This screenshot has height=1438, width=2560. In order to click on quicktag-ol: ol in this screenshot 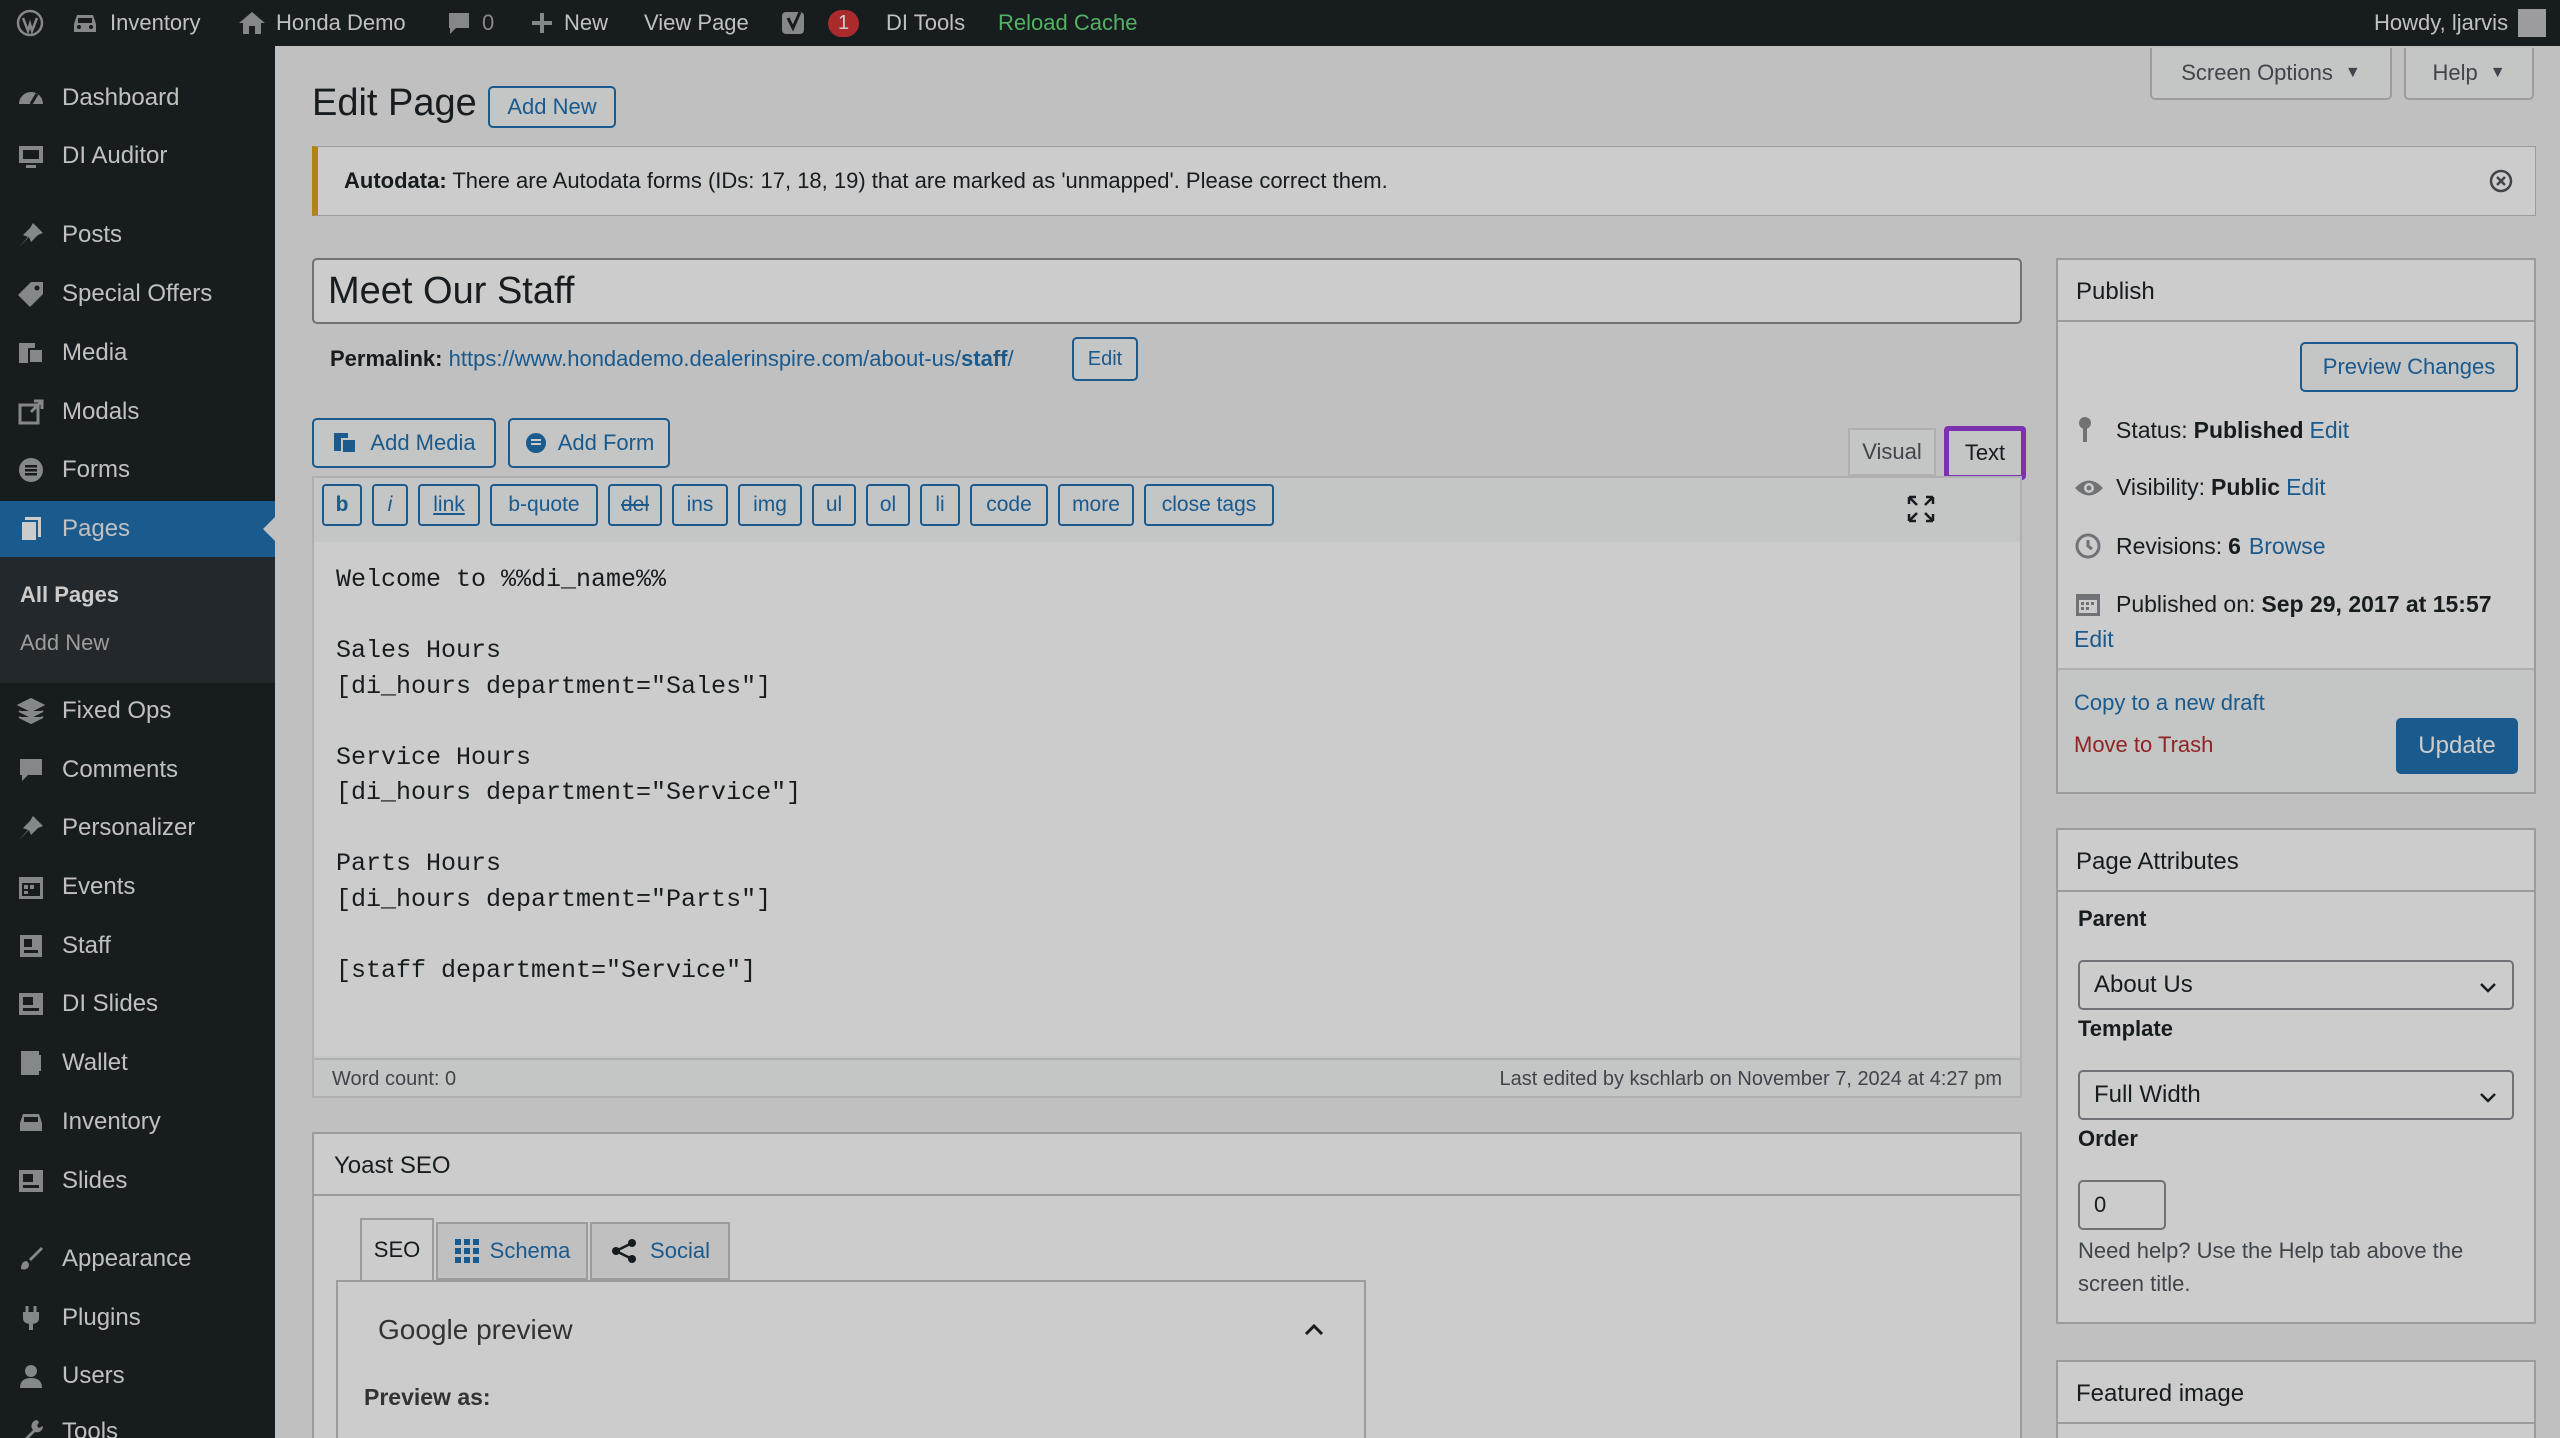, I will do `click(888, 505)`.